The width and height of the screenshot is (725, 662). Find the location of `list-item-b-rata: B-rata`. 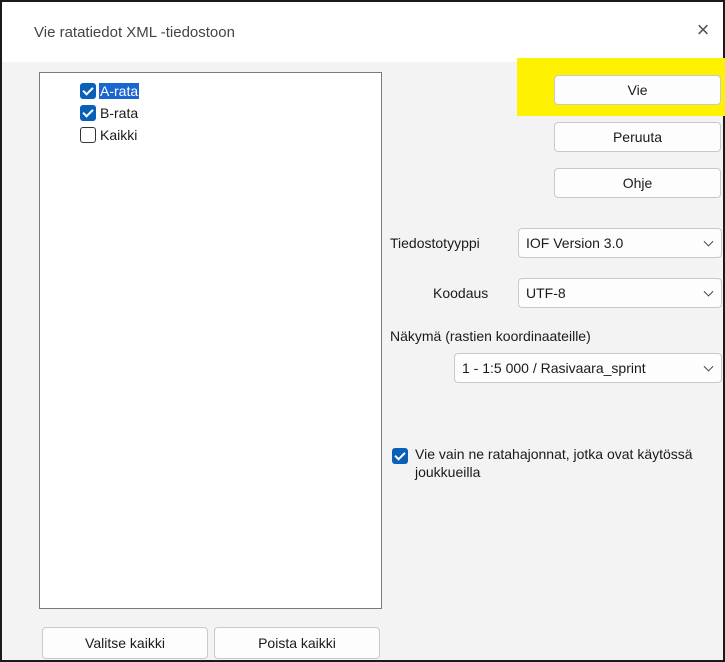

list-item-b-rata: B-rata is located at coordinates (109, 113).